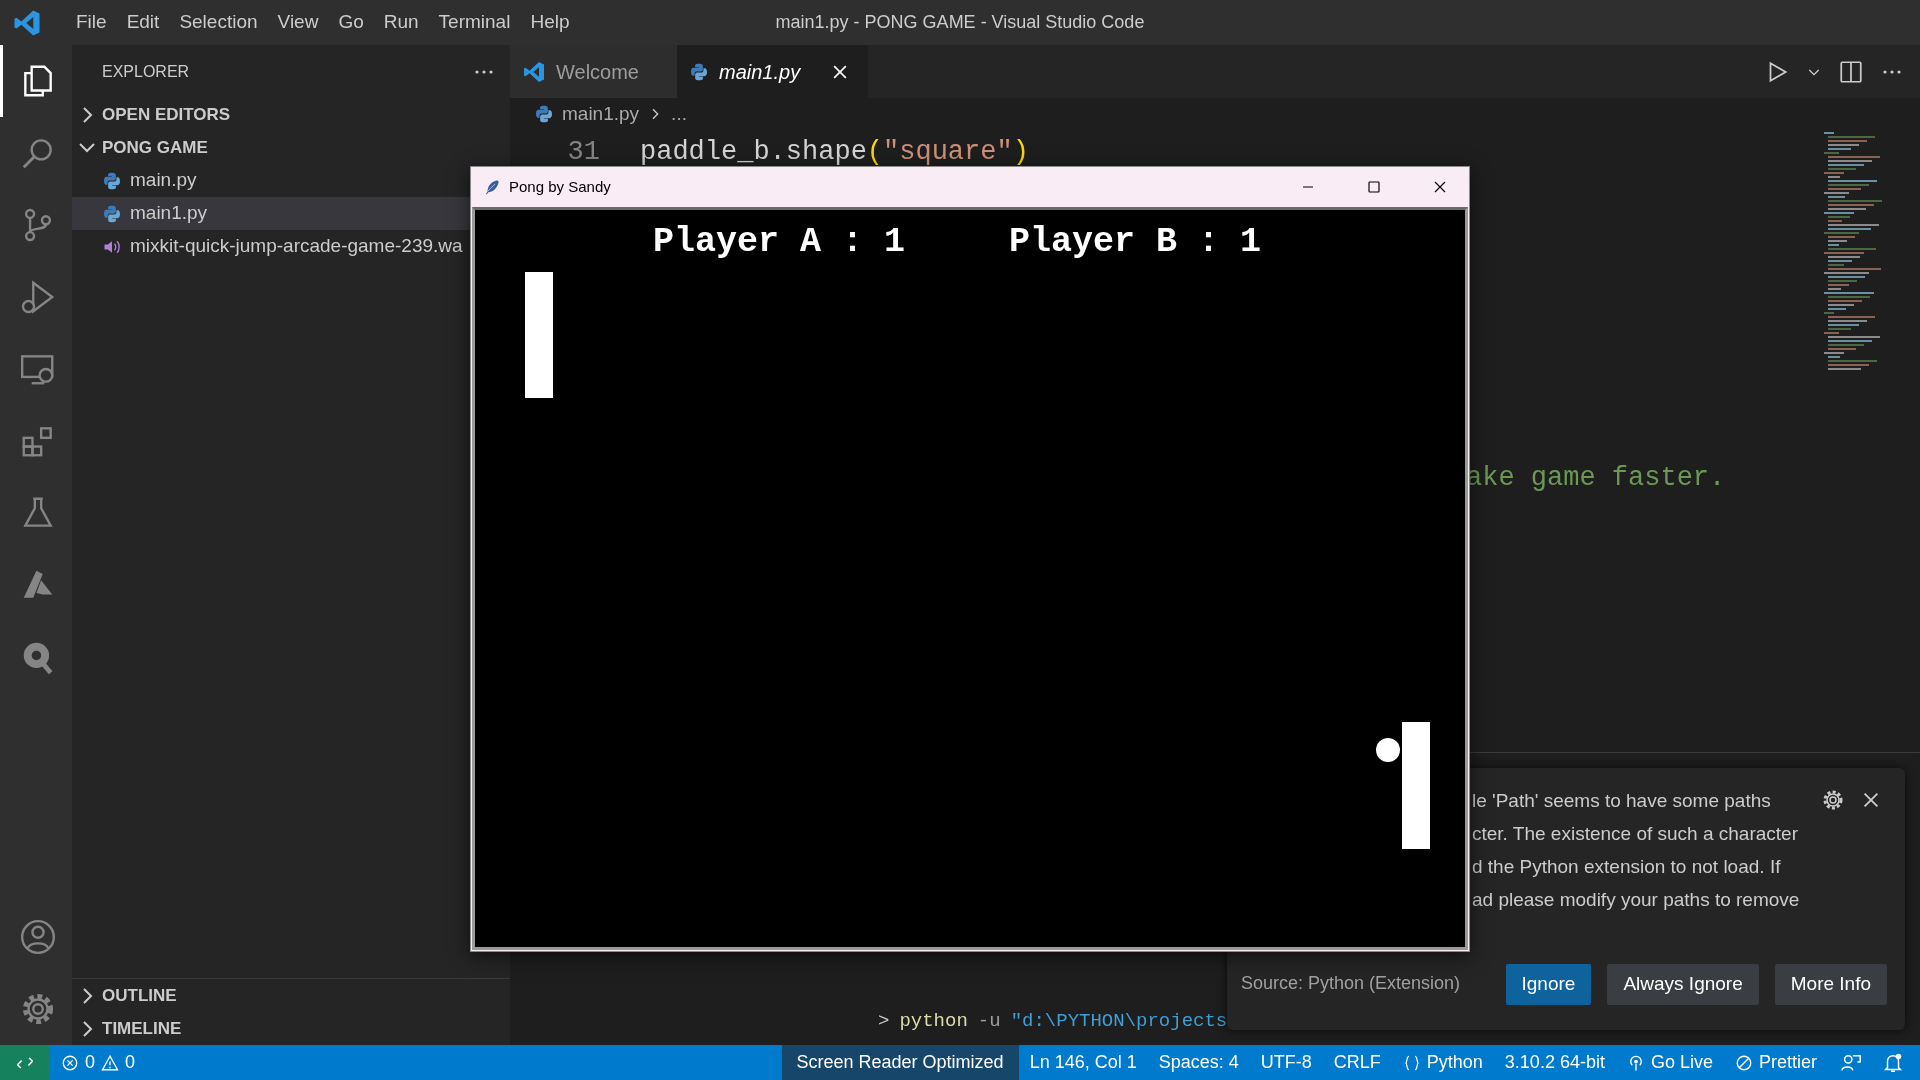  Describe the element at coordinates (560, 186) in the screenshot. I see `window-title: Pong by Sandy` at that location.